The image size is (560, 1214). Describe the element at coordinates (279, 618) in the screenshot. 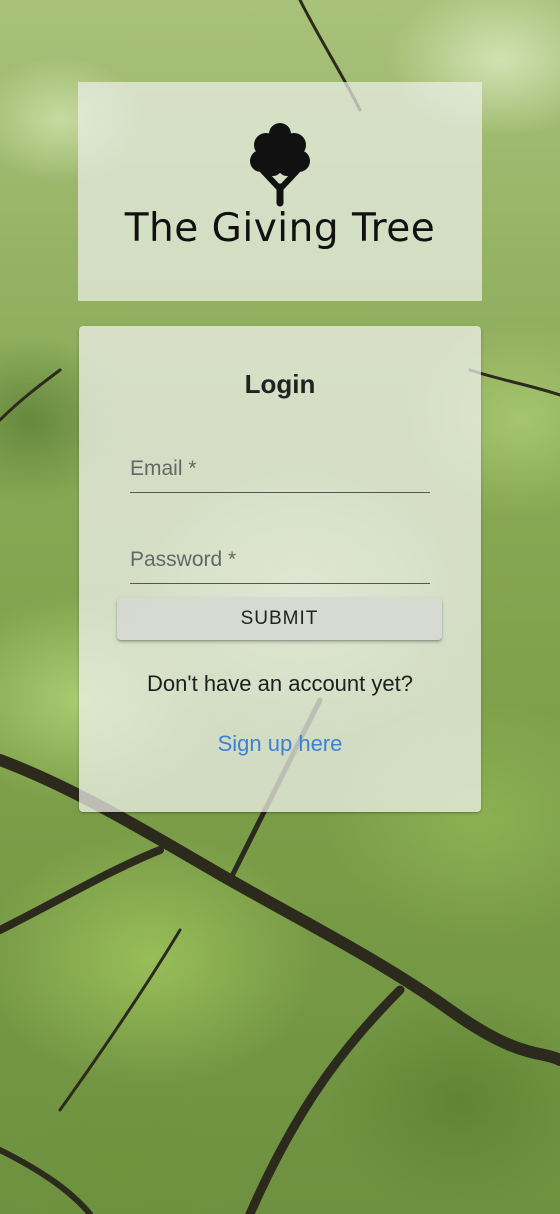

I see `submit-button: SUBMIT` at that location.